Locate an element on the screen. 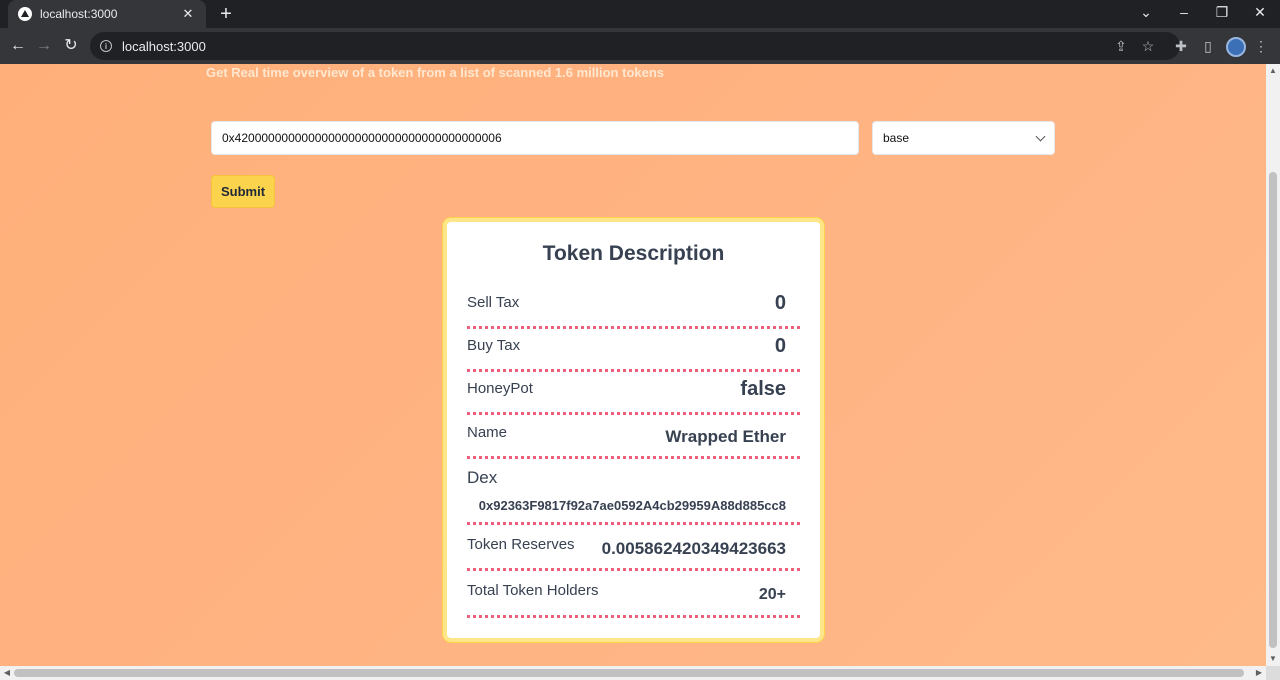 This screenshot has width=1280, height=680. back-icon: ← is located at coordinates (18, 46).